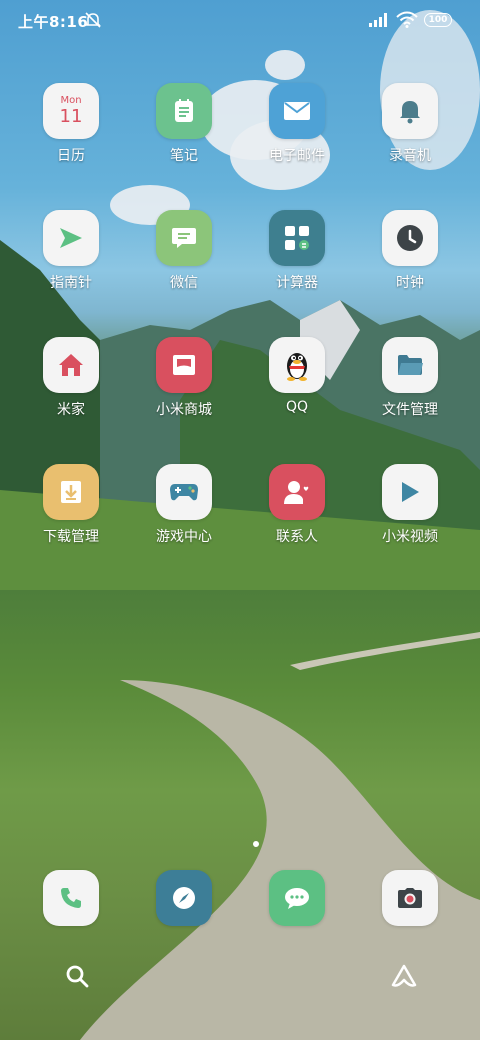  Describe the element at coordinates (297, 407) in the screenshot. I see `app-label: QQ` at that location.